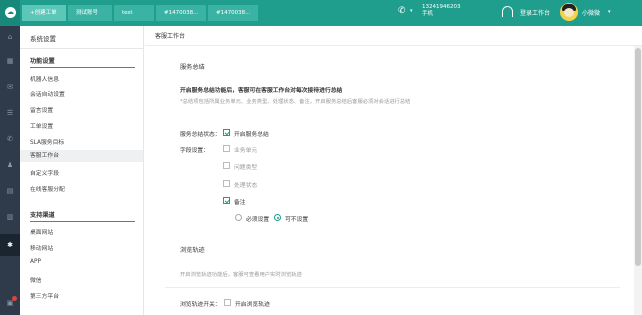 The image size is (642, 315). Describe the element at coordinates (411, 11) in the screenshot. I see `chevron-down-icon: ▾` at that location.